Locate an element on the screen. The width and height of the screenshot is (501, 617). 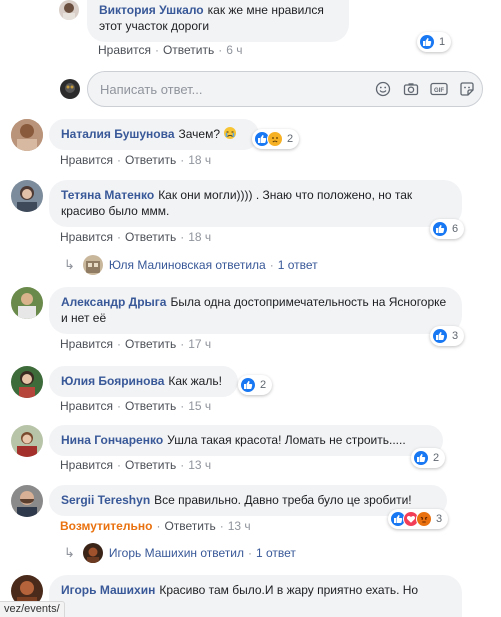
reply-composer: GIF is located at coordinates (285, 89).